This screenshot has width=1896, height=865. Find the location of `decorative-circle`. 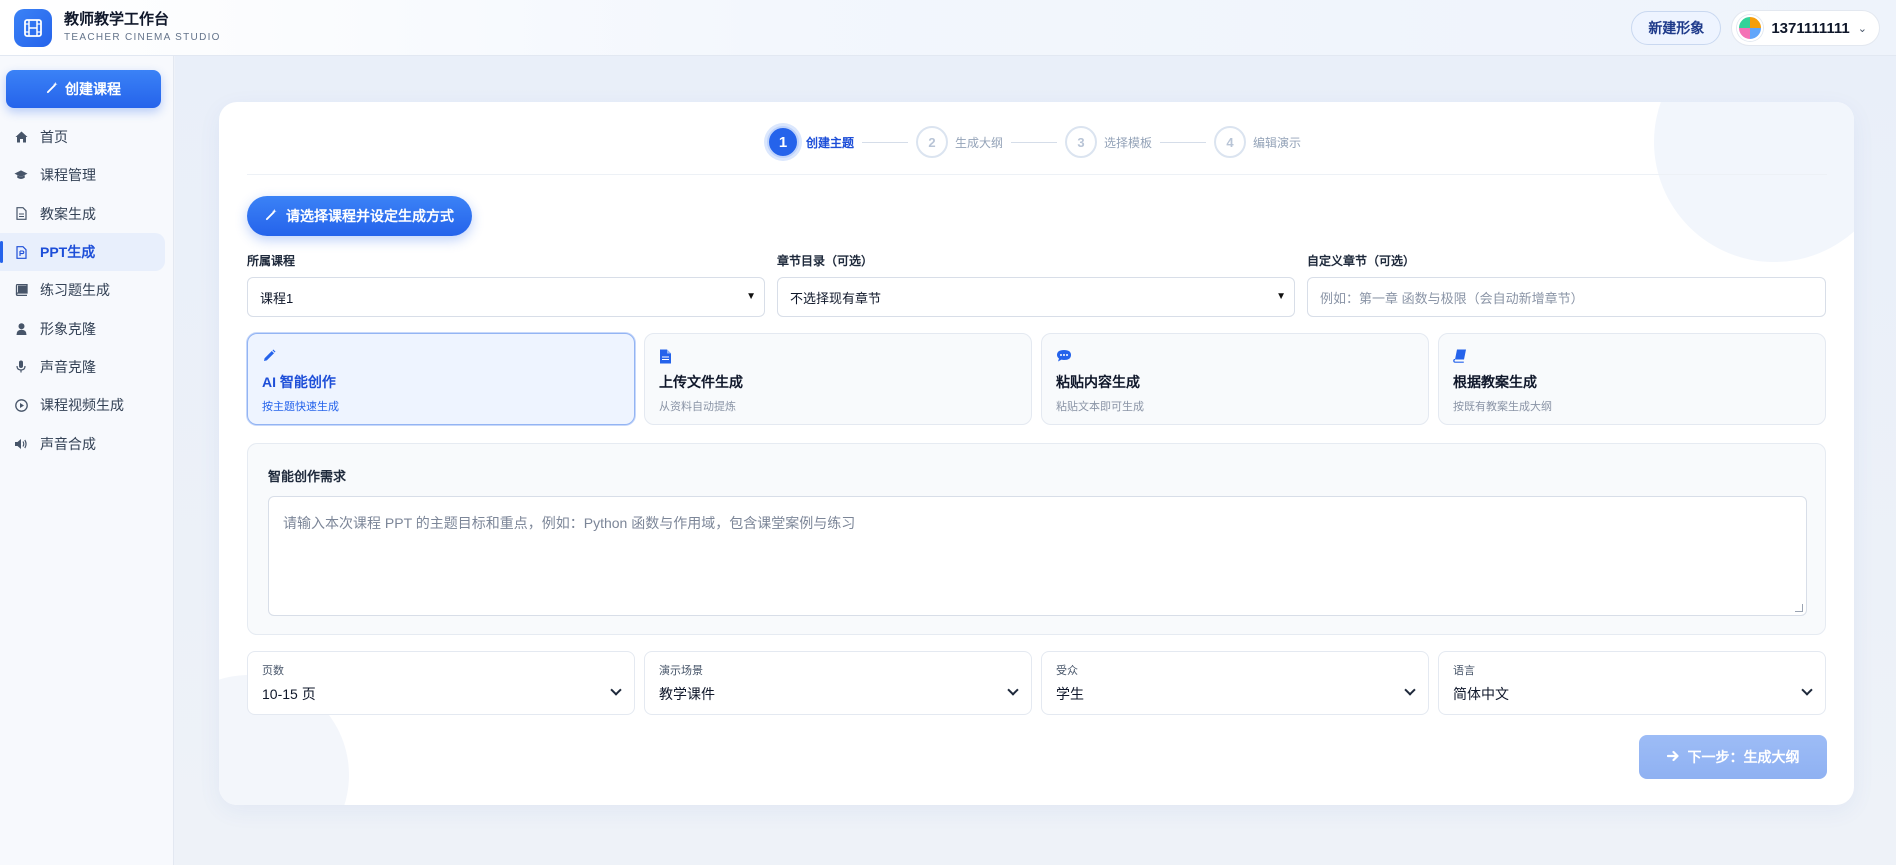

decorative-circle is located at coordinates (1754, 182).